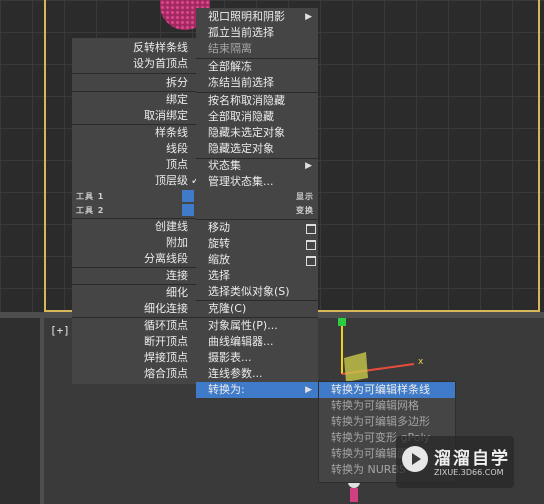 The image size is (544, 504). Describe the element at coordinates (375, 406) in the screenshot. I see `submenu-item-editable-mesh: 转换为可编辑网格` at that location.